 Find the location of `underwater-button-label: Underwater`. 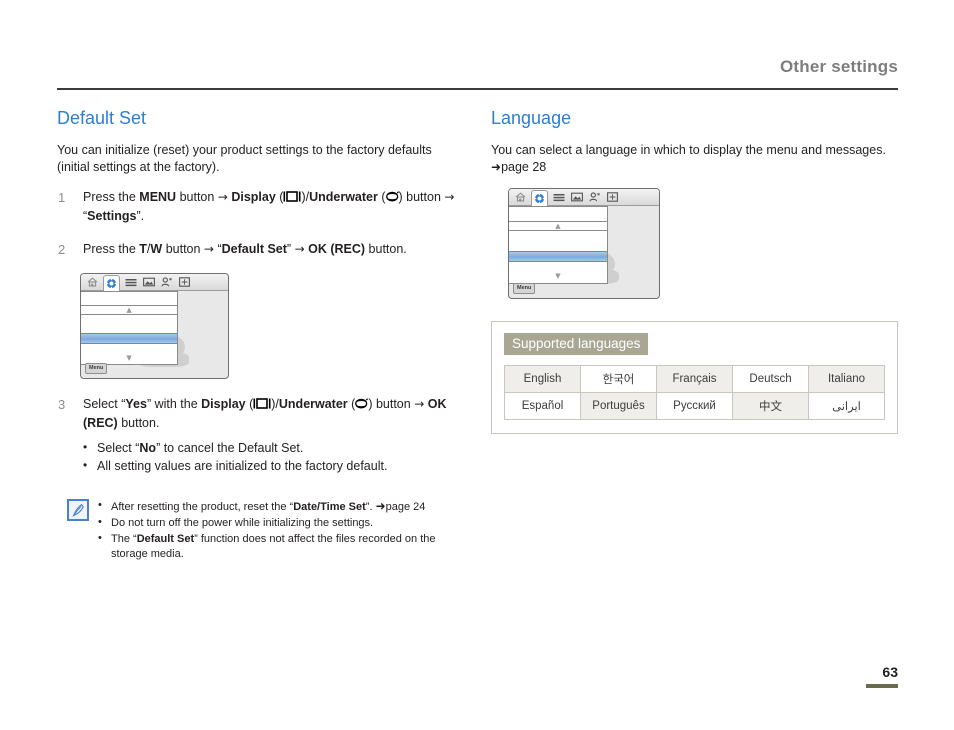

underwater-button-label: Underwater is located at coordinates (343, 197).